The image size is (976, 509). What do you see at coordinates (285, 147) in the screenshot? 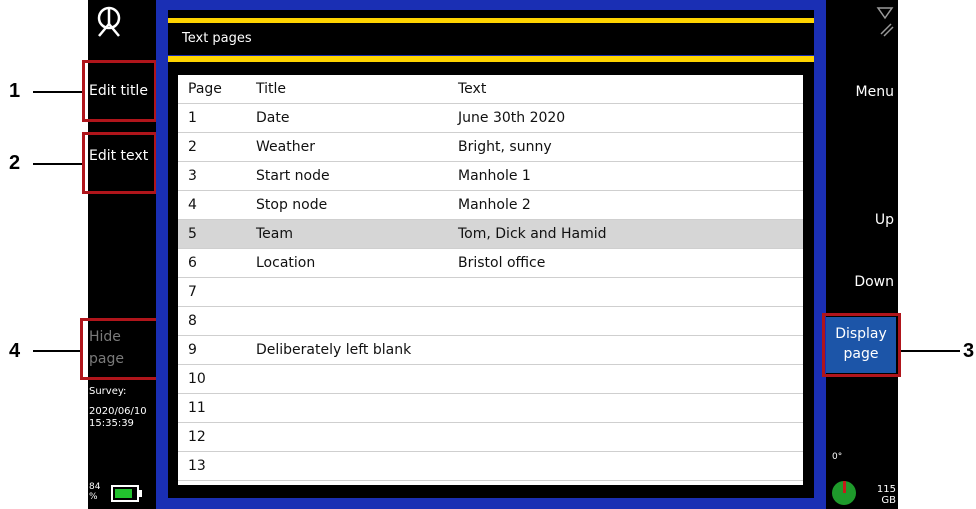
I see `row-title: Weather` at bounding box center [285, 147].